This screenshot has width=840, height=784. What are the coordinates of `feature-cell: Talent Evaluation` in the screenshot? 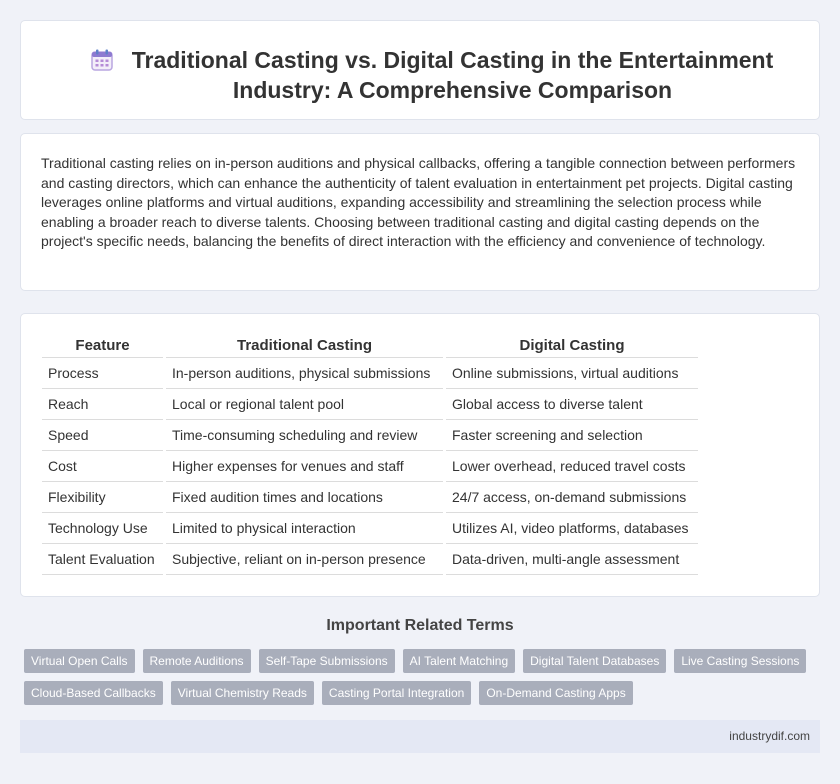 It's located at (102, 559).